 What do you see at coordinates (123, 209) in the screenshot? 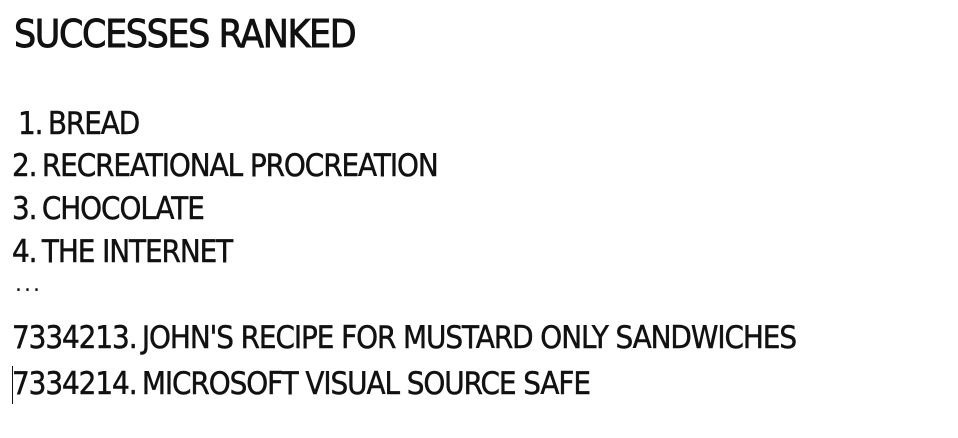
I see `rank-text: CHOCOLATE` at bounding box center [123, 209].